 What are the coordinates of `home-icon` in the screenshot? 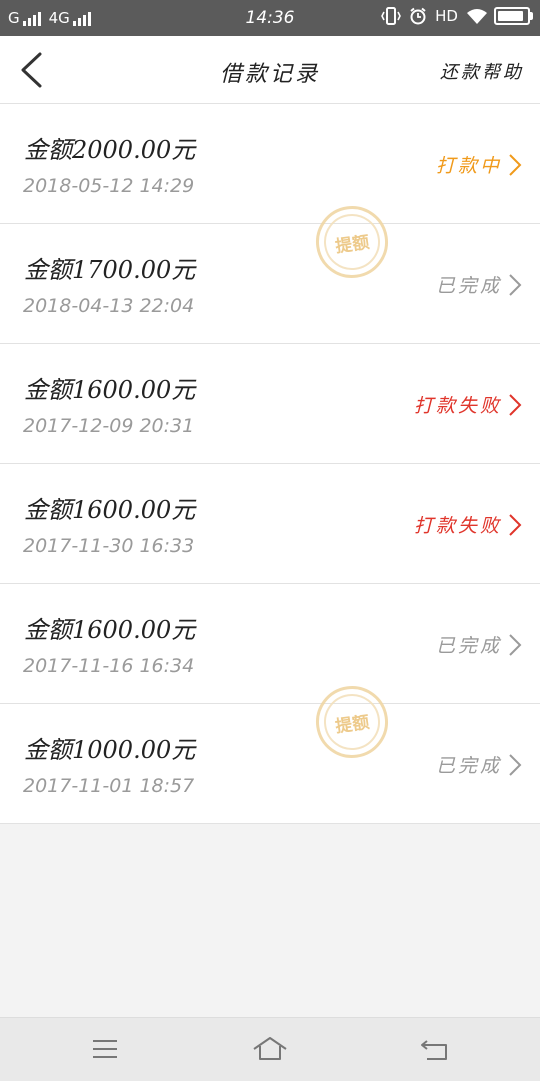 It's located at (270, 1048).